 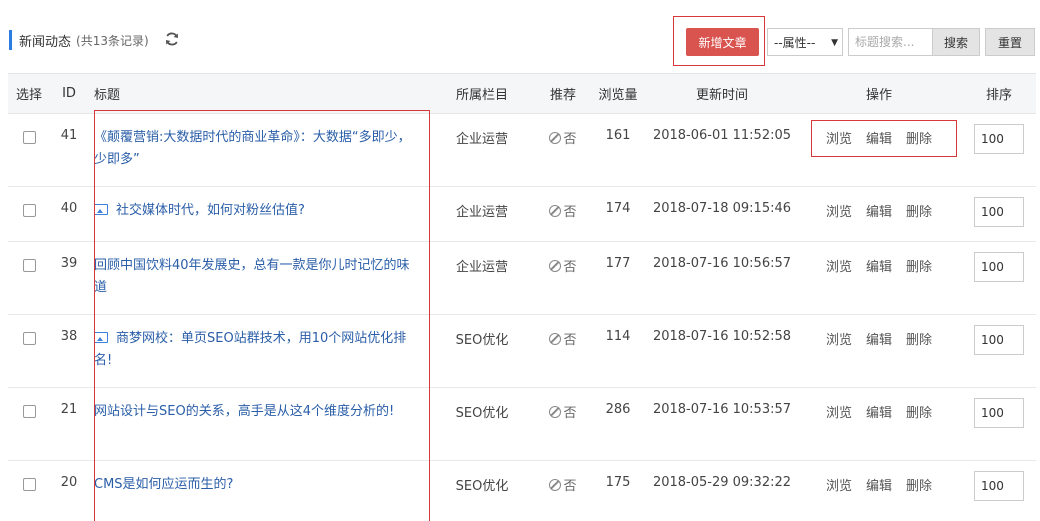 What do you see at coordinates (618, 490) in the screenshot?
I see `row-views: 175` at bounding box center [618, 490].